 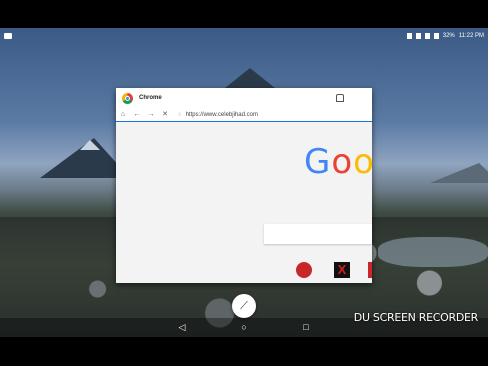 I want to click on headphones-icon, so click(x=418, y=36).